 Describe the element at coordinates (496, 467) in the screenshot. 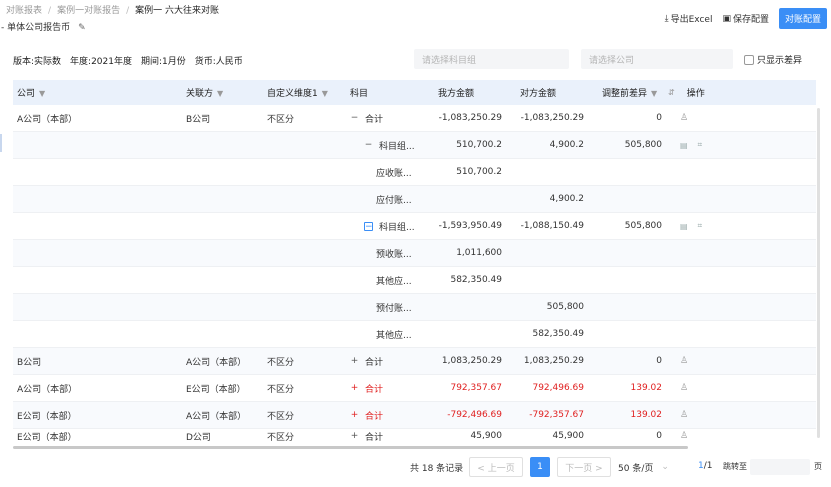

I see `prev-page-button: < 上一页` at that location.